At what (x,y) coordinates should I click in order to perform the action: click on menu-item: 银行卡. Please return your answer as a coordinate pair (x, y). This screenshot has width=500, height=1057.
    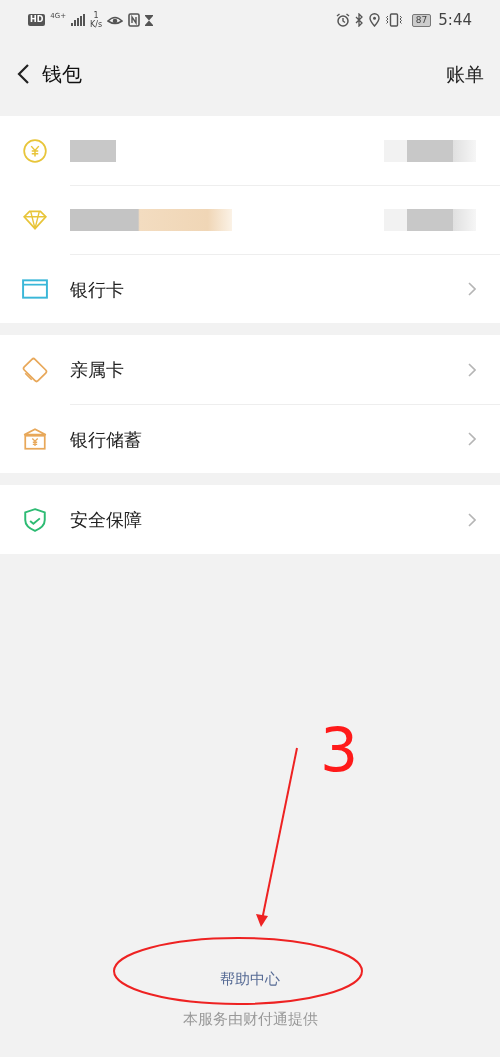
    Looking at the image, I should click on (250, 288).